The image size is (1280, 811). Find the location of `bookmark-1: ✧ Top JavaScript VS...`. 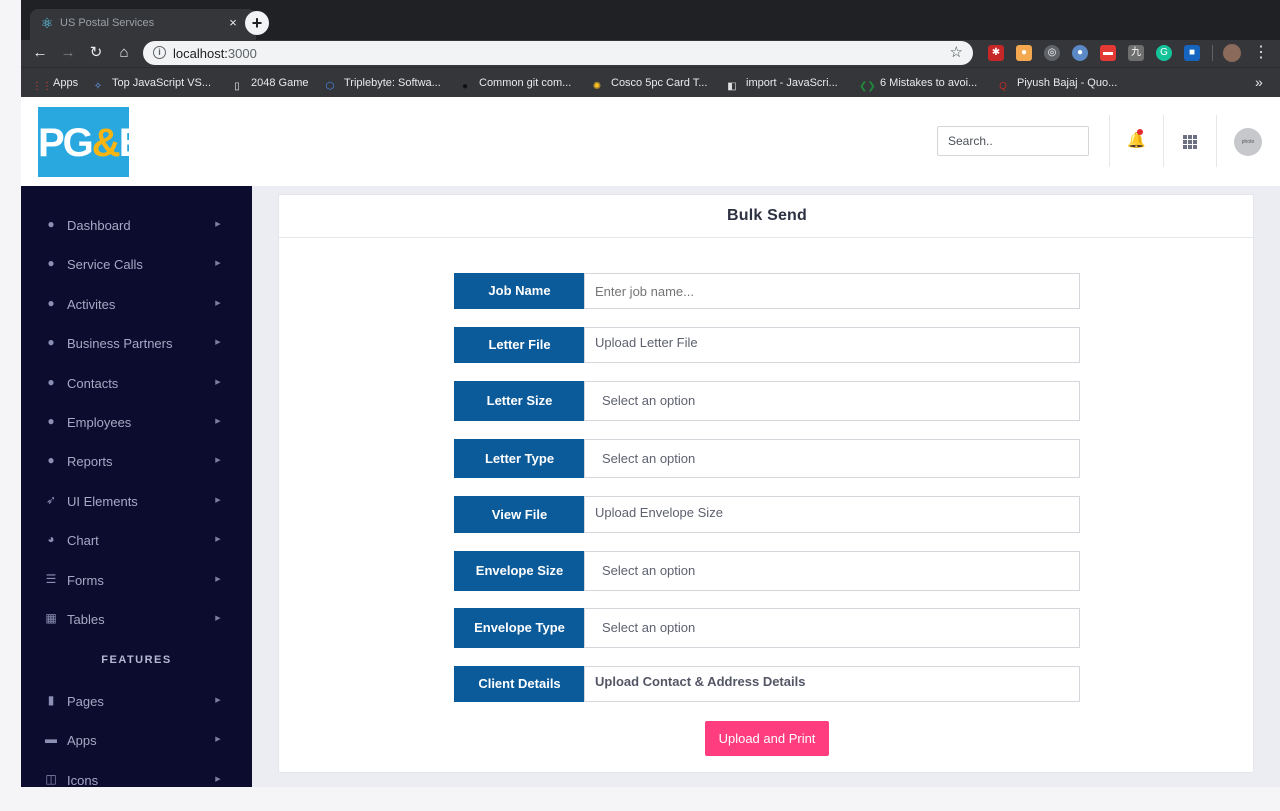

bookmark-1: ✧ Top JavaScript VS... is located at coordinates (151, 83).